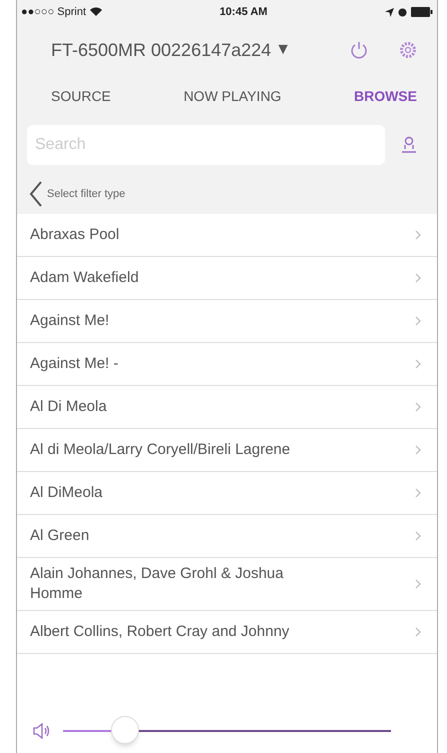 The image size is (447, 753). I want to click on artist-row: Adam Wakefield, so click(227, 278).